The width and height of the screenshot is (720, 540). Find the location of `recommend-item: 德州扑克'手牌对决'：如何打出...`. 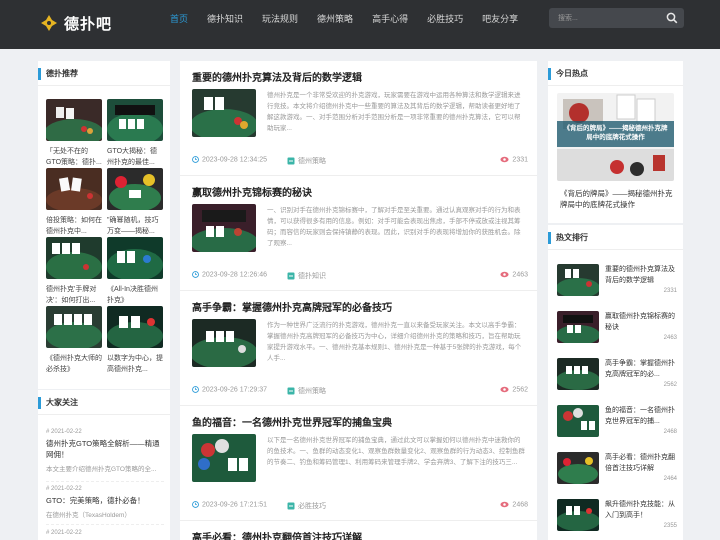

recommend-item: 德州扑克'手牌对决'：如何打出... is located at coordinates (74, 271).